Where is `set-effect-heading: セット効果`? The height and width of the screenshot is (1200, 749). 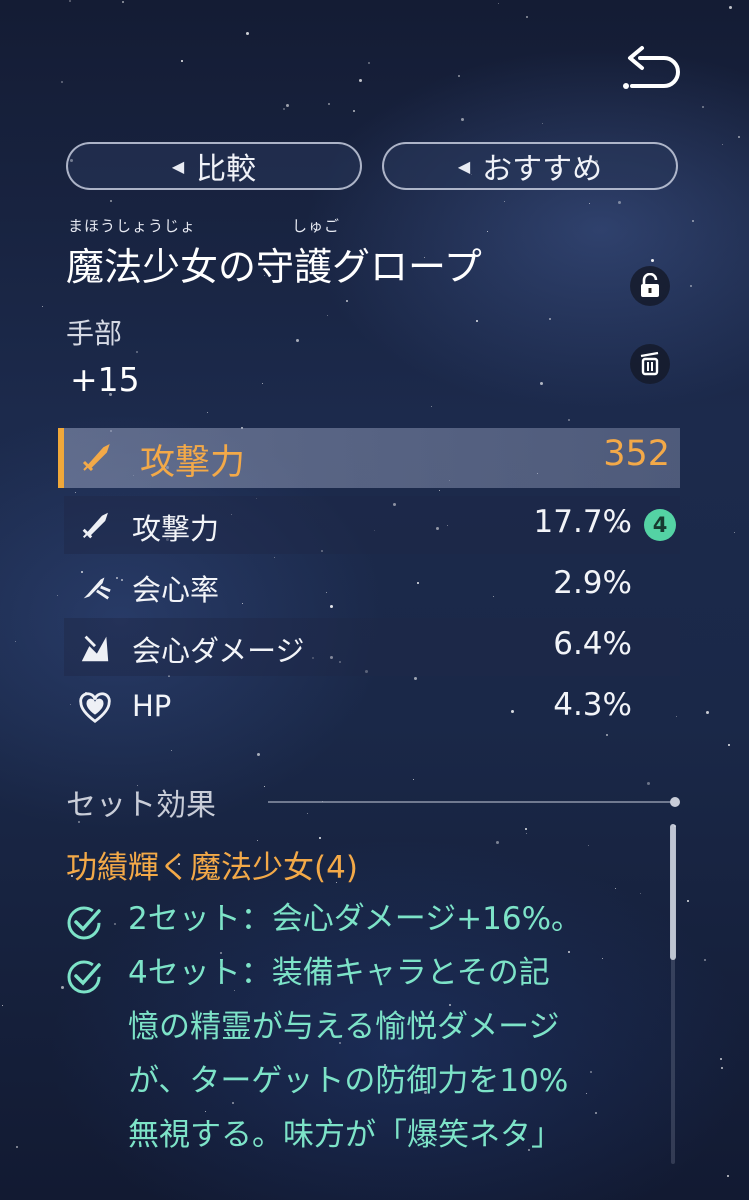 set-effect-heading: セット効果 is located at coordinates (141, 805).